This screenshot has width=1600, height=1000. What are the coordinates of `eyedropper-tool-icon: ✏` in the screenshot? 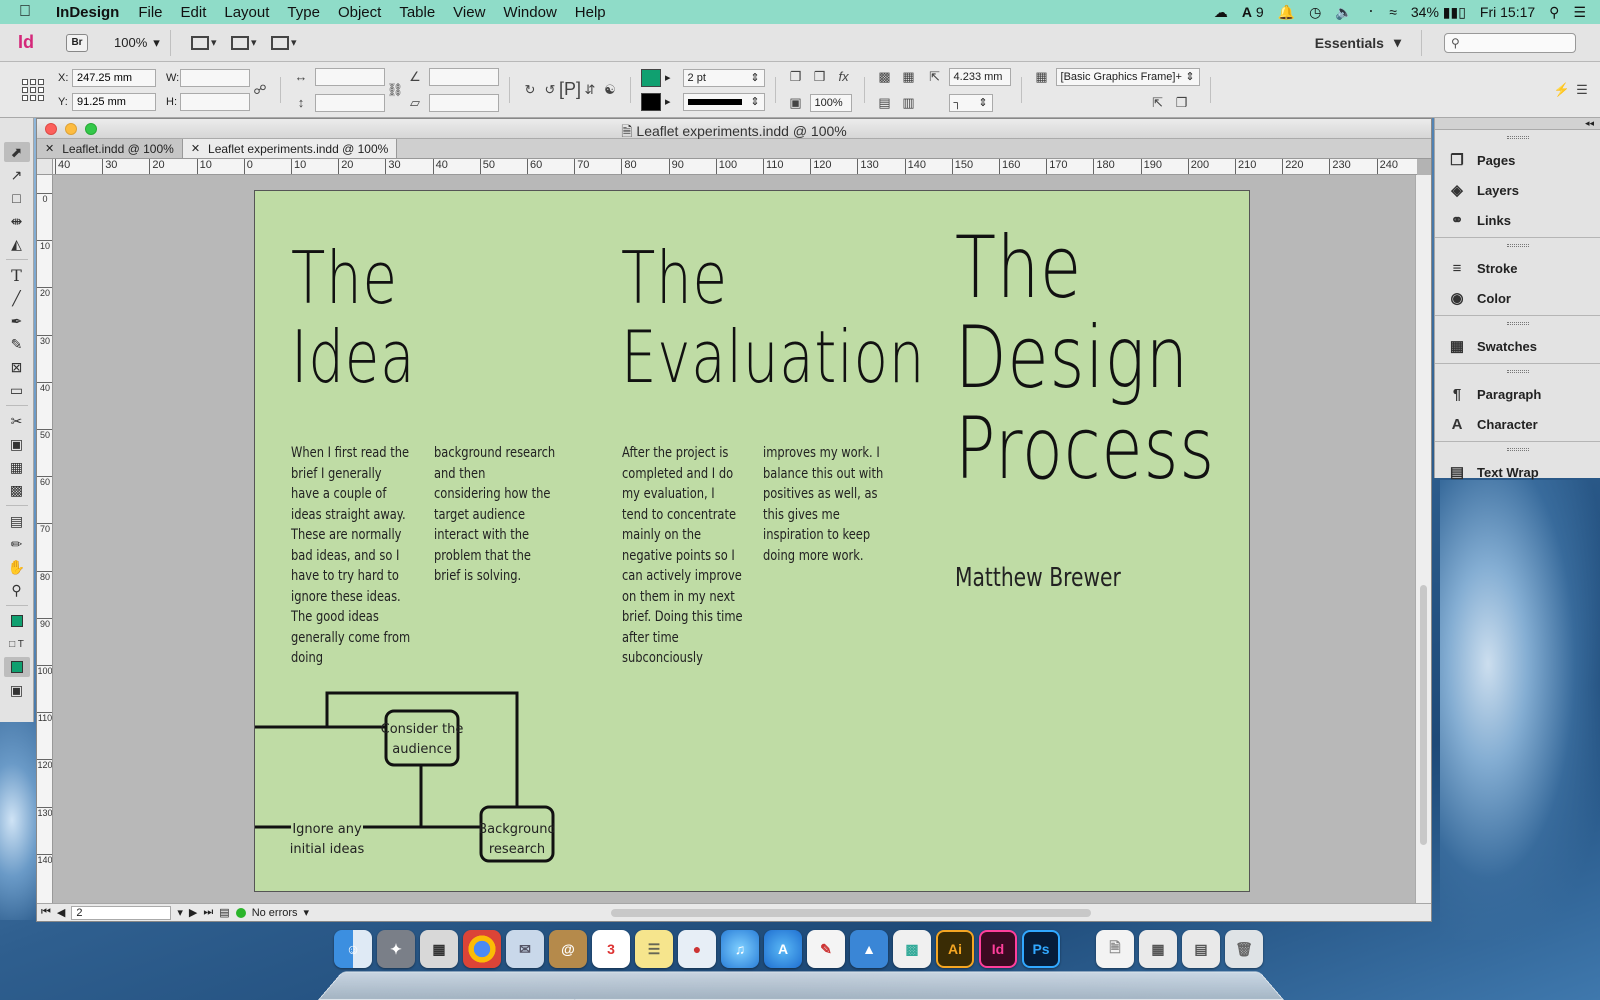 It's located at (17, 544).